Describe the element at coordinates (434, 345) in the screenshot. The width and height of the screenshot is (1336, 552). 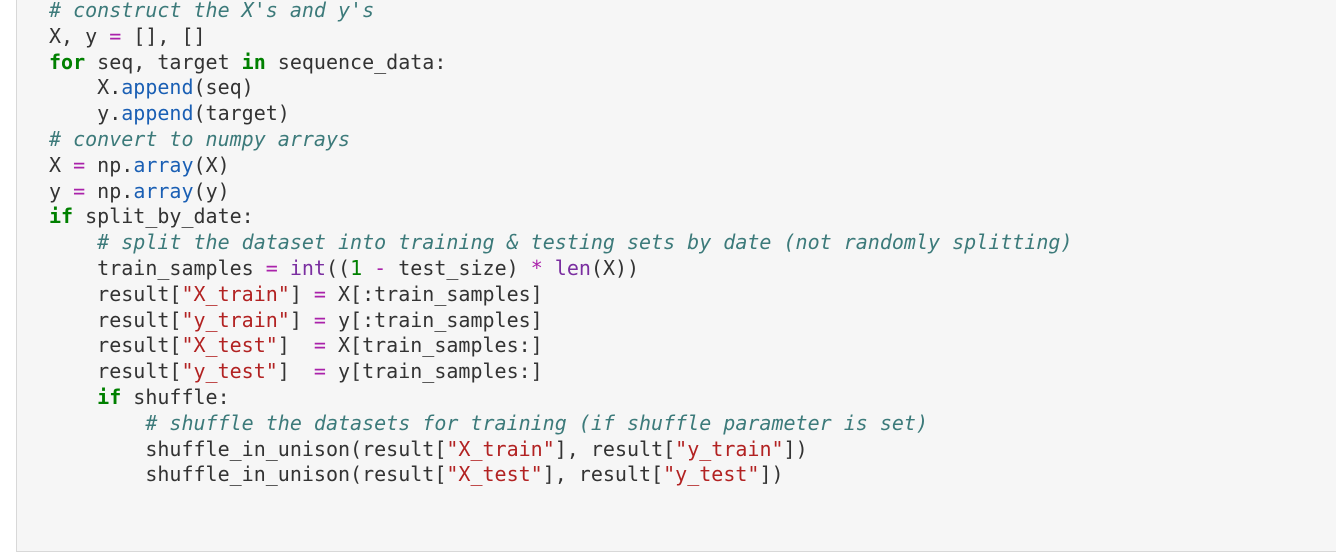
I see `code-token: X[train_samples:]` at that location.